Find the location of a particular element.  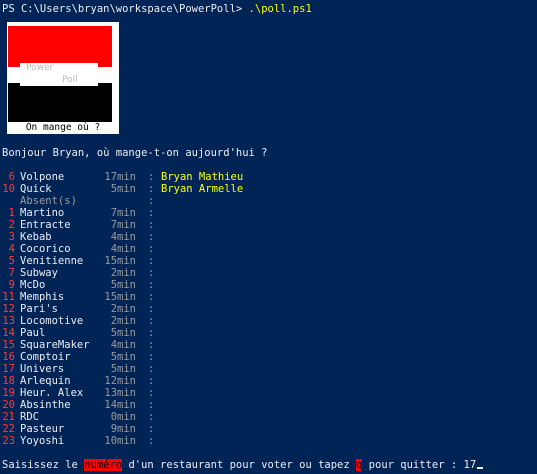

logo-black-band is located at coordinates (60, 102).